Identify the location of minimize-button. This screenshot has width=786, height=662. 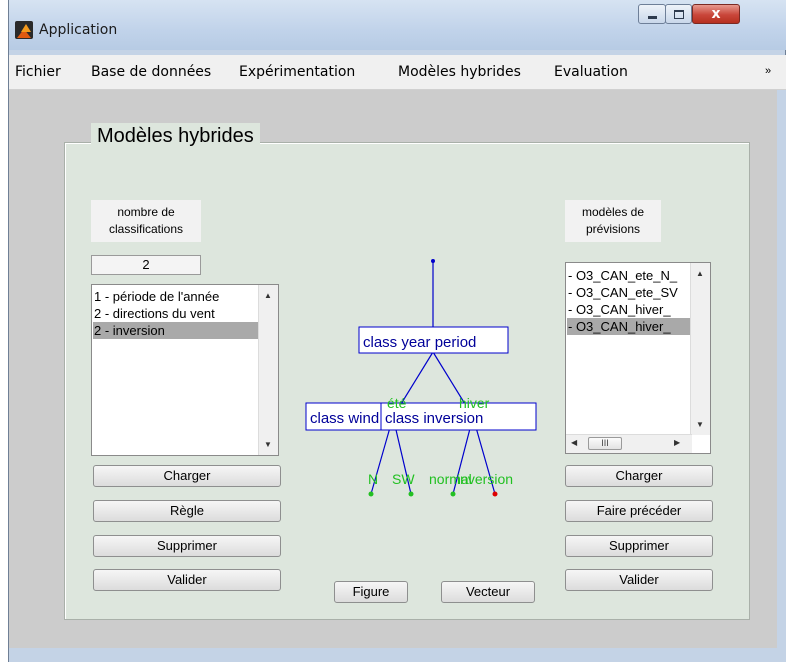
(652, 14).